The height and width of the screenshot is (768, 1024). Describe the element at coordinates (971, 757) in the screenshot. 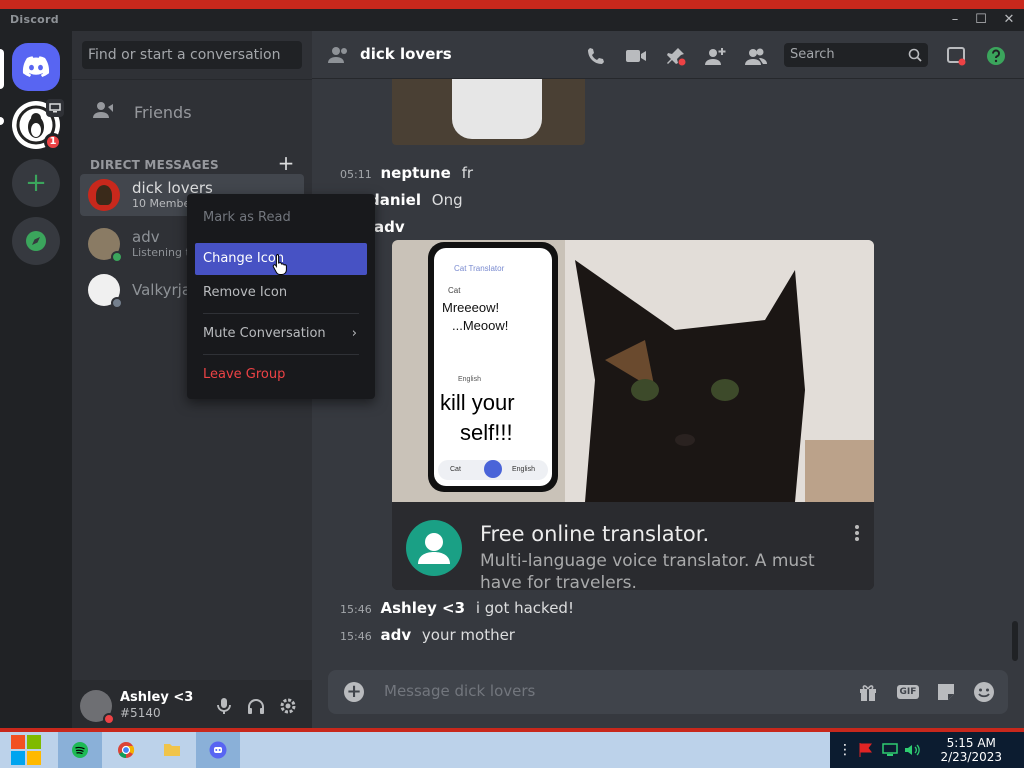

I see `clock-date: 2/23/2023` at that location.